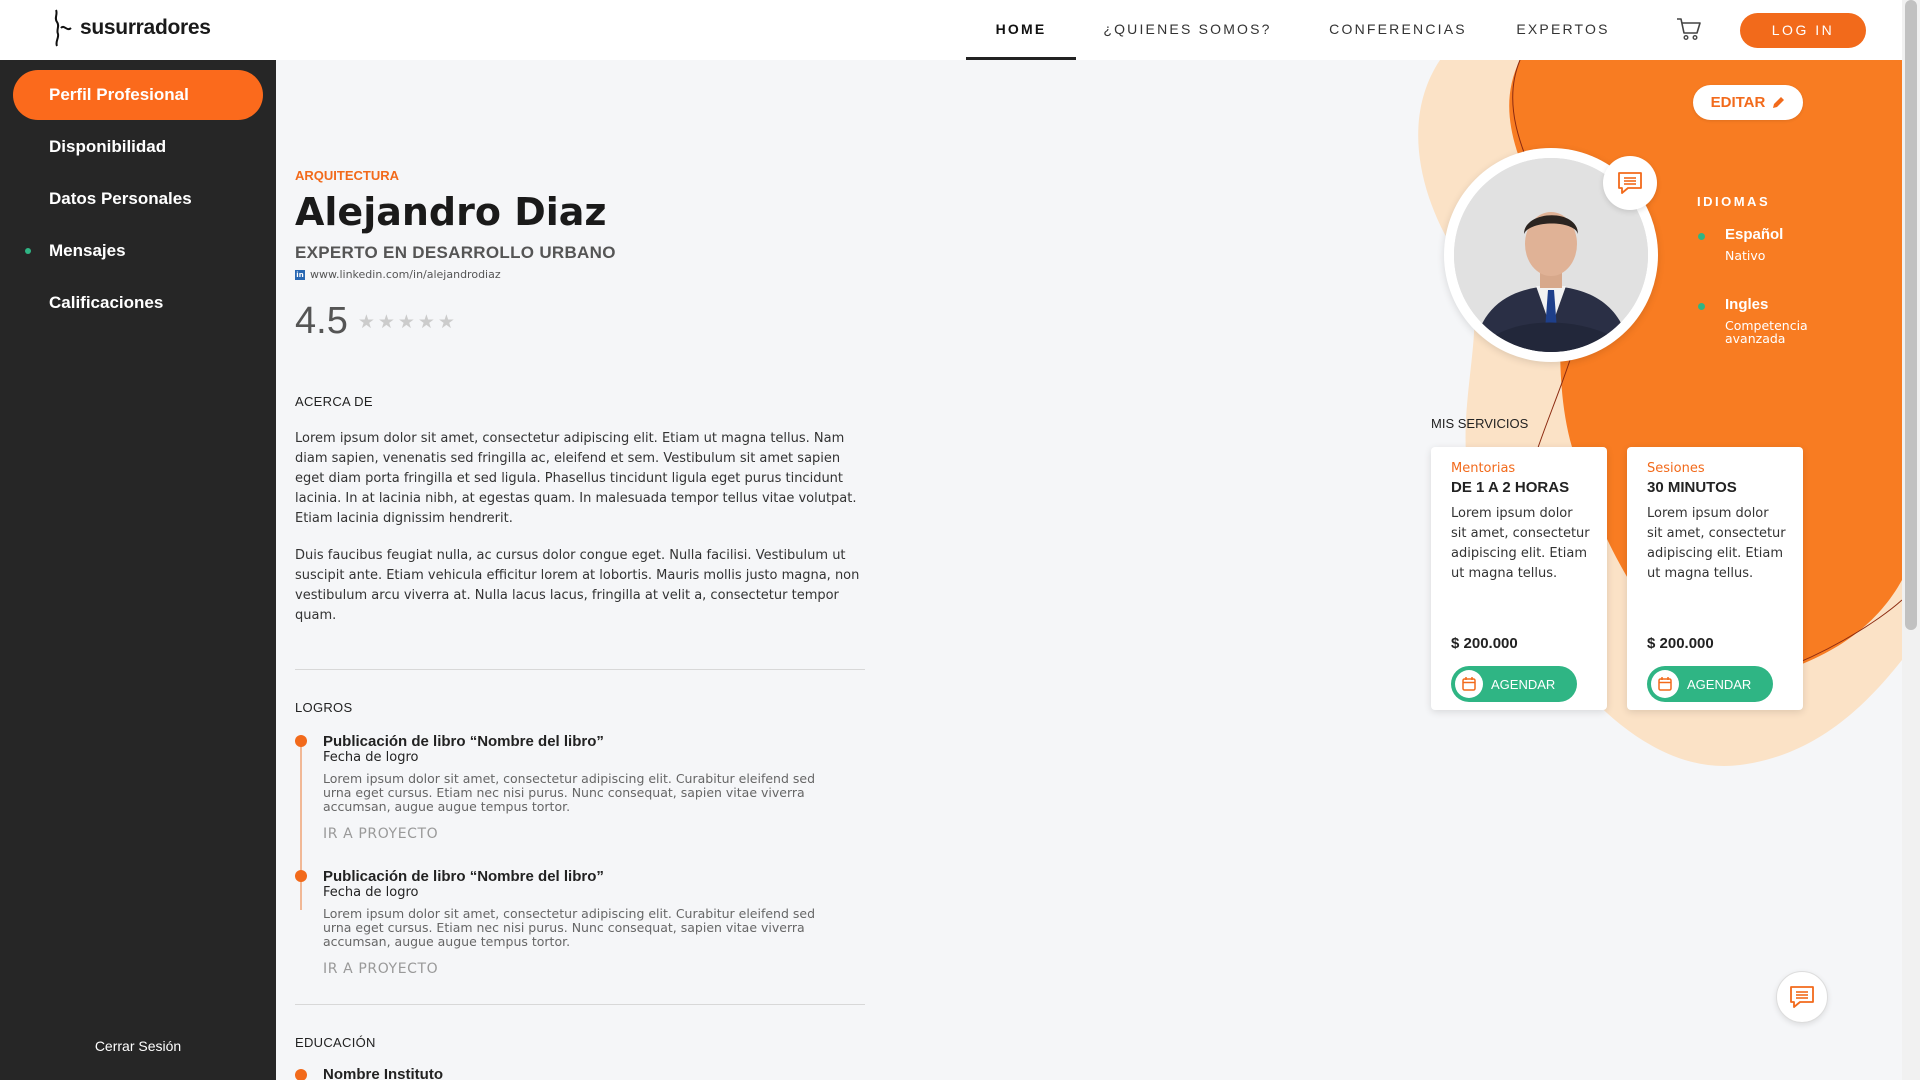 The height and width of the screenshot is (1080, 1920). I want to click on sidebar-item-perfil-profesional: Perfil Profesional, so click(138, 95).